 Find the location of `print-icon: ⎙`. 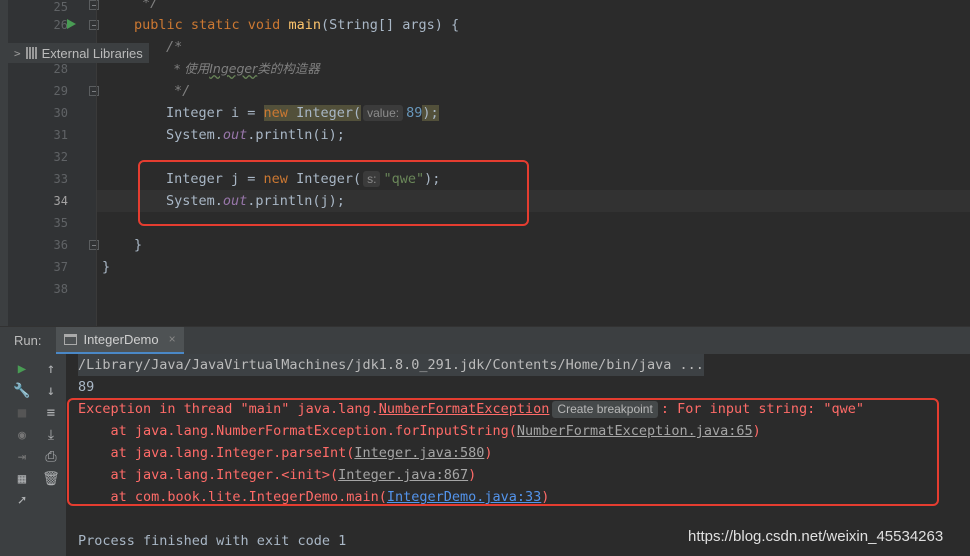

print-icon: ⎙ is located at coordinates (51, 457).